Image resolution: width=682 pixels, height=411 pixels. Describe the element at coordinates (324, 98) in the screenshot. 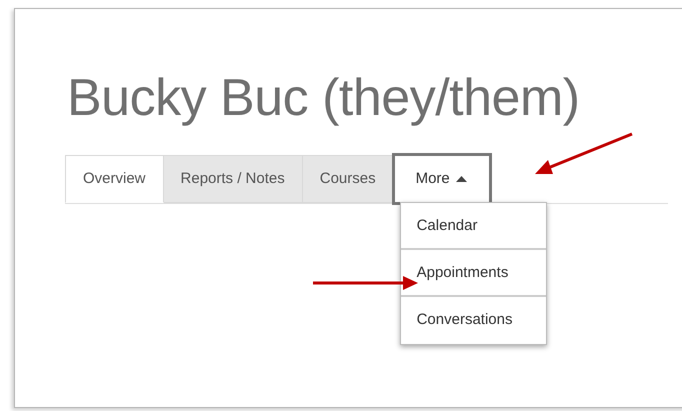

I see `page-heading: Bucky Buc (they/them)` at that location.